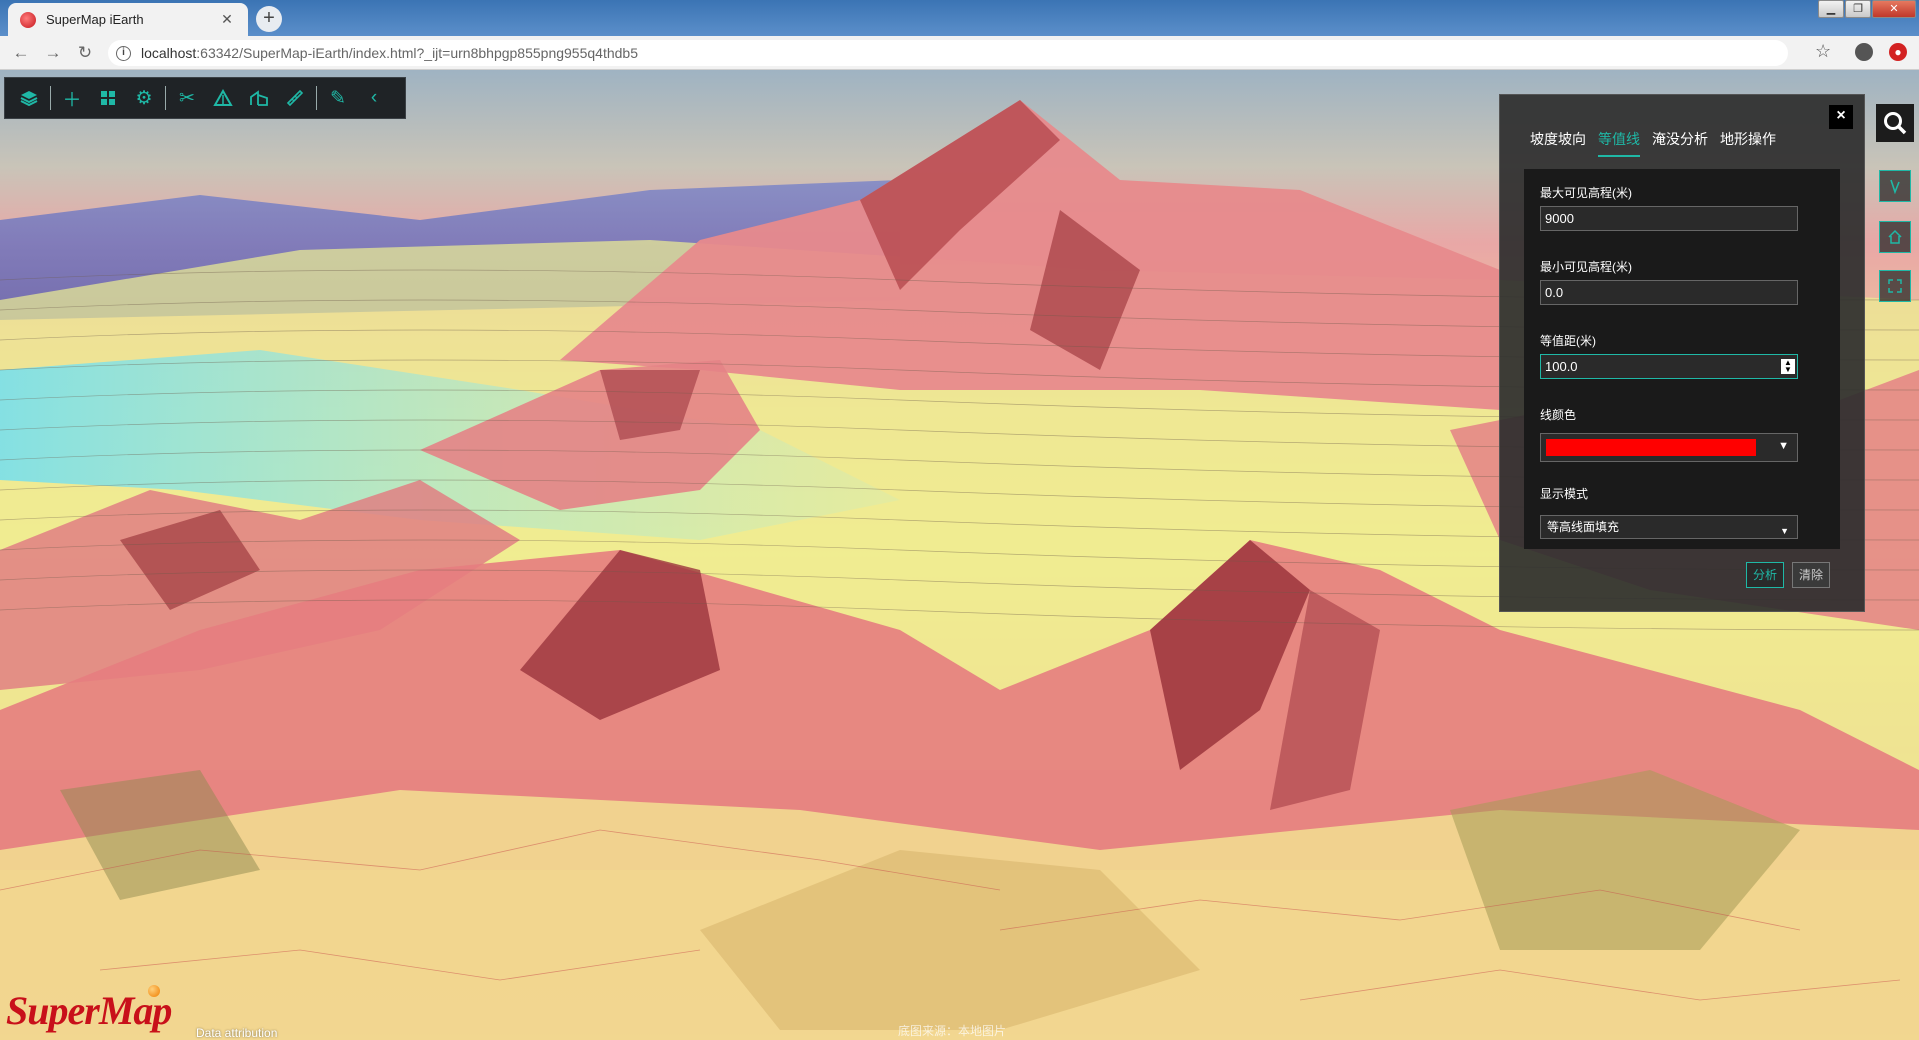 The width and height of the screenshot is (1919, 1040). What do you see at coordinates (1864, 52) in the screenshot?
I see `account-icon` at bounding box center [1864, 52].